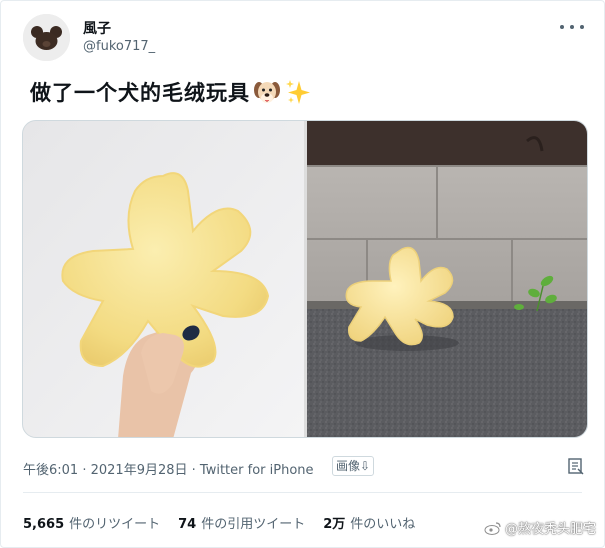 The width and height of the screenshot is (605, 548). Describe the element at coordinates (139, 470) in the screenshot. I see `tweet-date: 2021年9月28日` at that location.